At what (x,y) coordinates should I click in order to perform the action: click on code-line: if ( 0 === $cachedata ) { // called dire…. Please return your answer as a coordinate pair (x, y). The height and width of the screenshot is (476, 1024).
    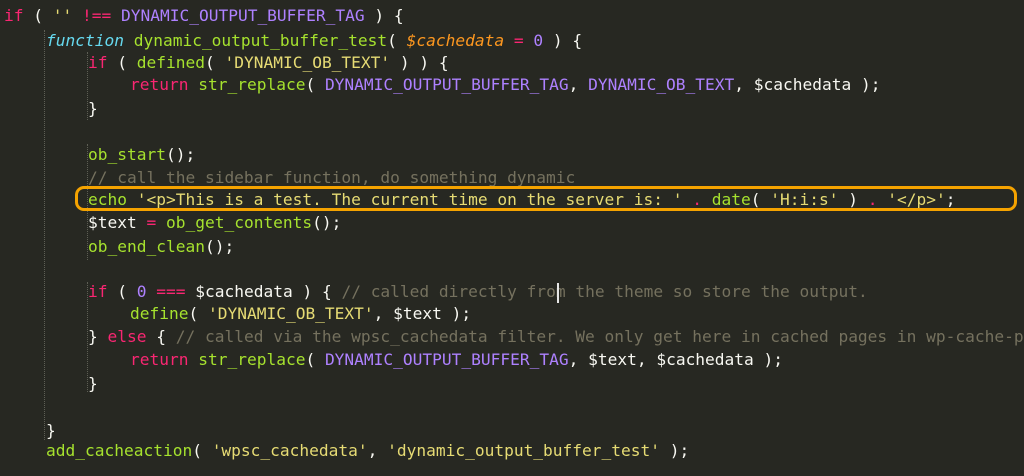
    Looking at the image, I should click on (436, 292).